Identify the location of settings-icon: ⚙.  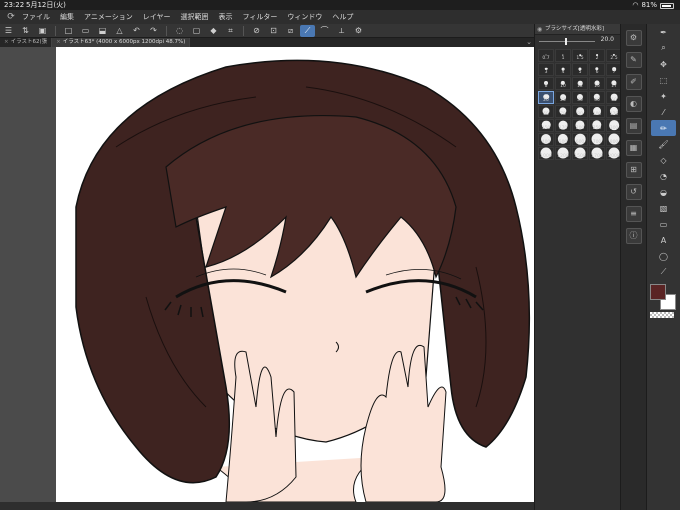
(358, 31).